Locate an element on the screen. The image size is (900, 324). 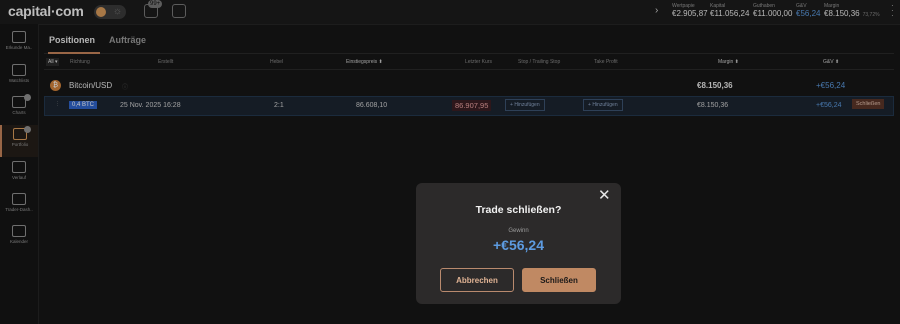
cancel-button: Abbrechen is located at coordinates (477, 280).